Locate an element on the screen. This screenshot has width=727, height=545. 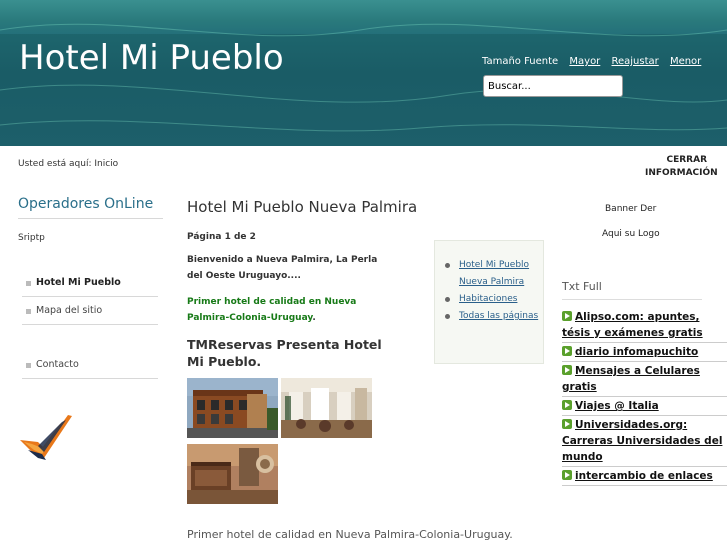
menu-item-contacto: Contacto is located at coordinates (90, 365).